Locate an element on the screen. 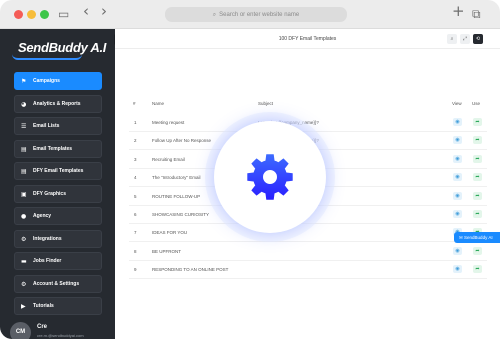  sidebar-item-label: Campaigns is located at coordinates (46, 81).